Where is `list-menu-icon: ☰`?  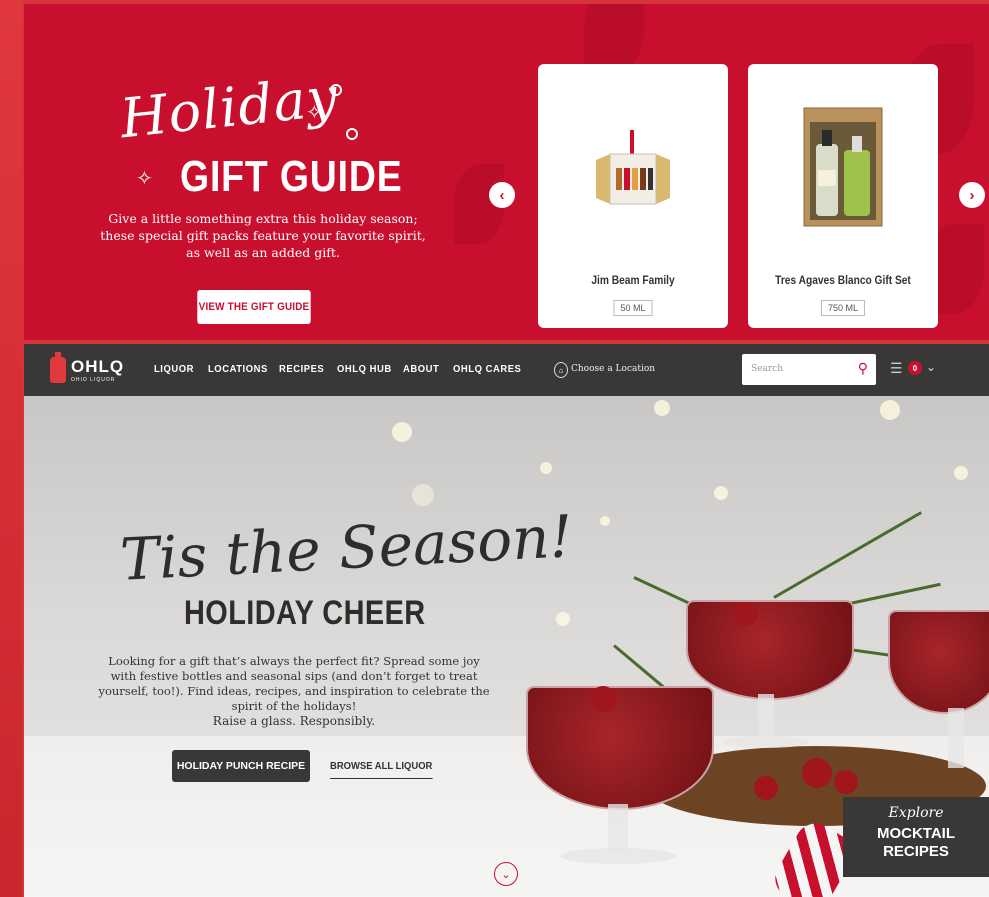 list-menu-icon: ☰ is located at coordinates (896, 368).